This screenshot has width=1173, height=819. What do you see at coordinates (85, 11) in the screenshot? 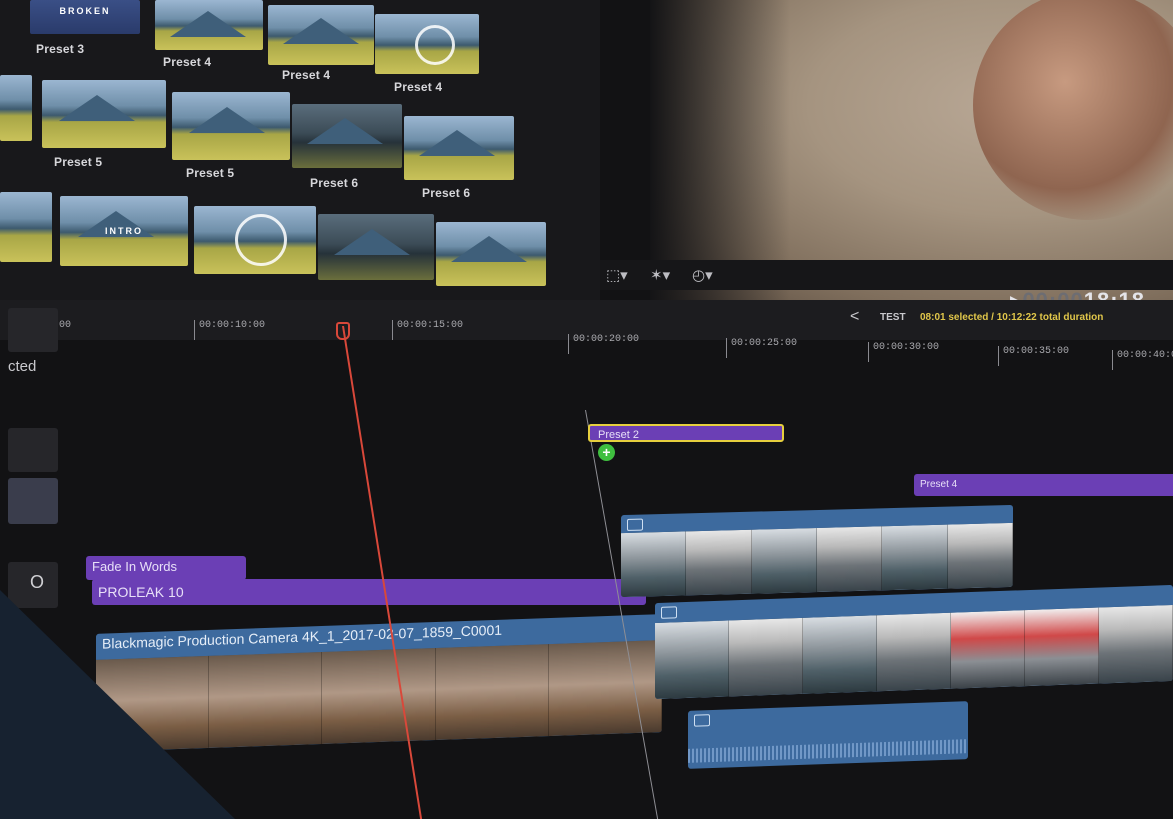
I see `thumbnail-title: BROKEN` at bounding box center [85, 11].